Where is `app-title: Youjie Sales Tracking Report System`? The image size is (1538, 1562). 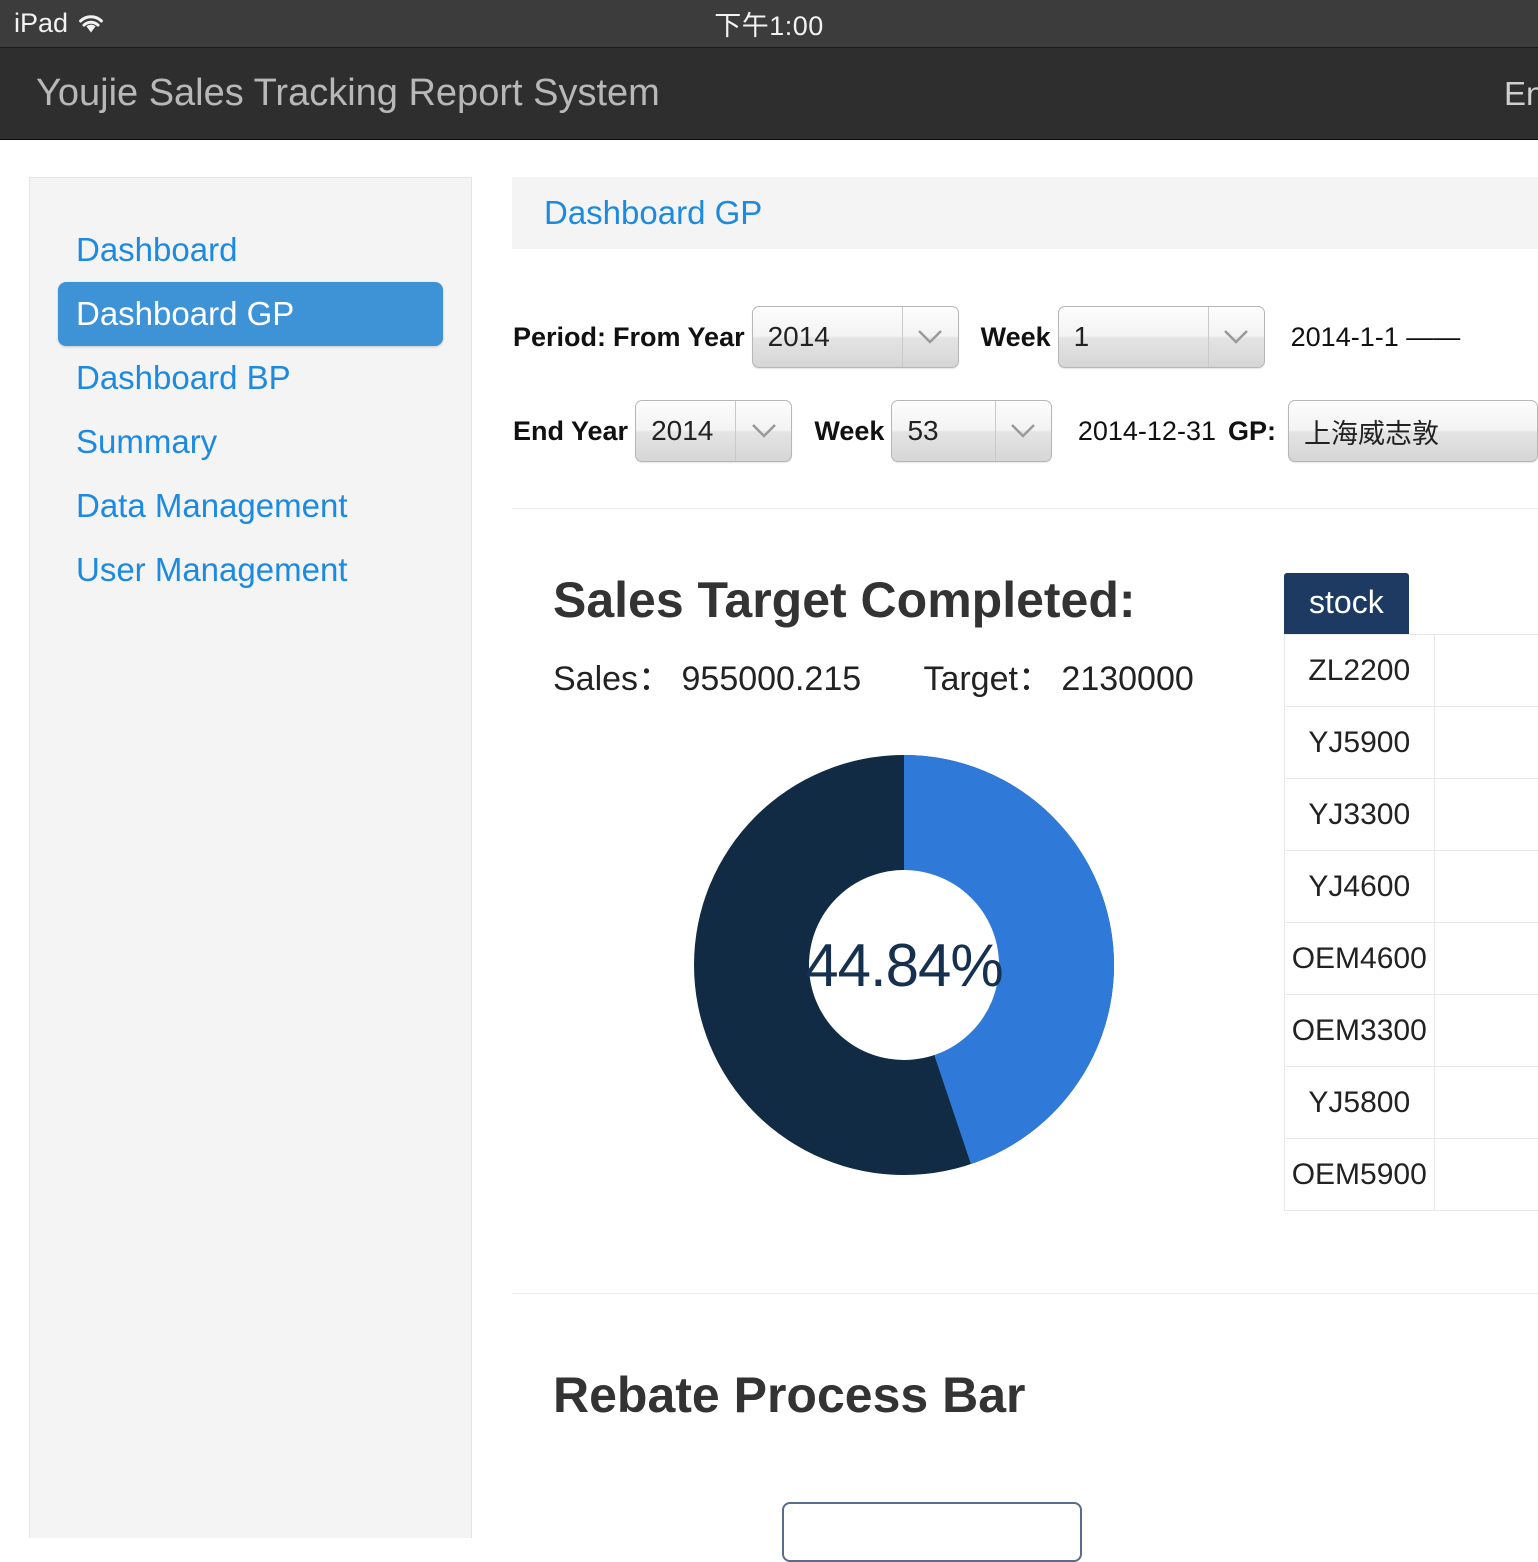
app-title: Youjie Sales Tracking Report System is located at coordinates (348, 93).